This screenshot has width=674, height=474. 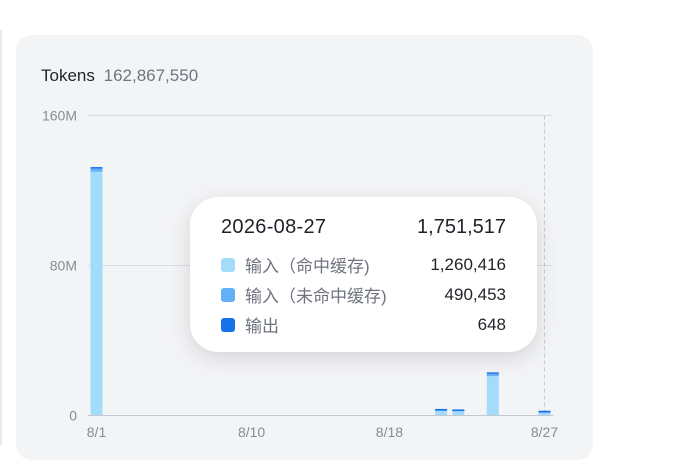 What do you see at coordinates (363, 227) in the screenshot?
I see `tooltip-header: 2026-08-27 1,751,517` at bounding box center [363, 227].